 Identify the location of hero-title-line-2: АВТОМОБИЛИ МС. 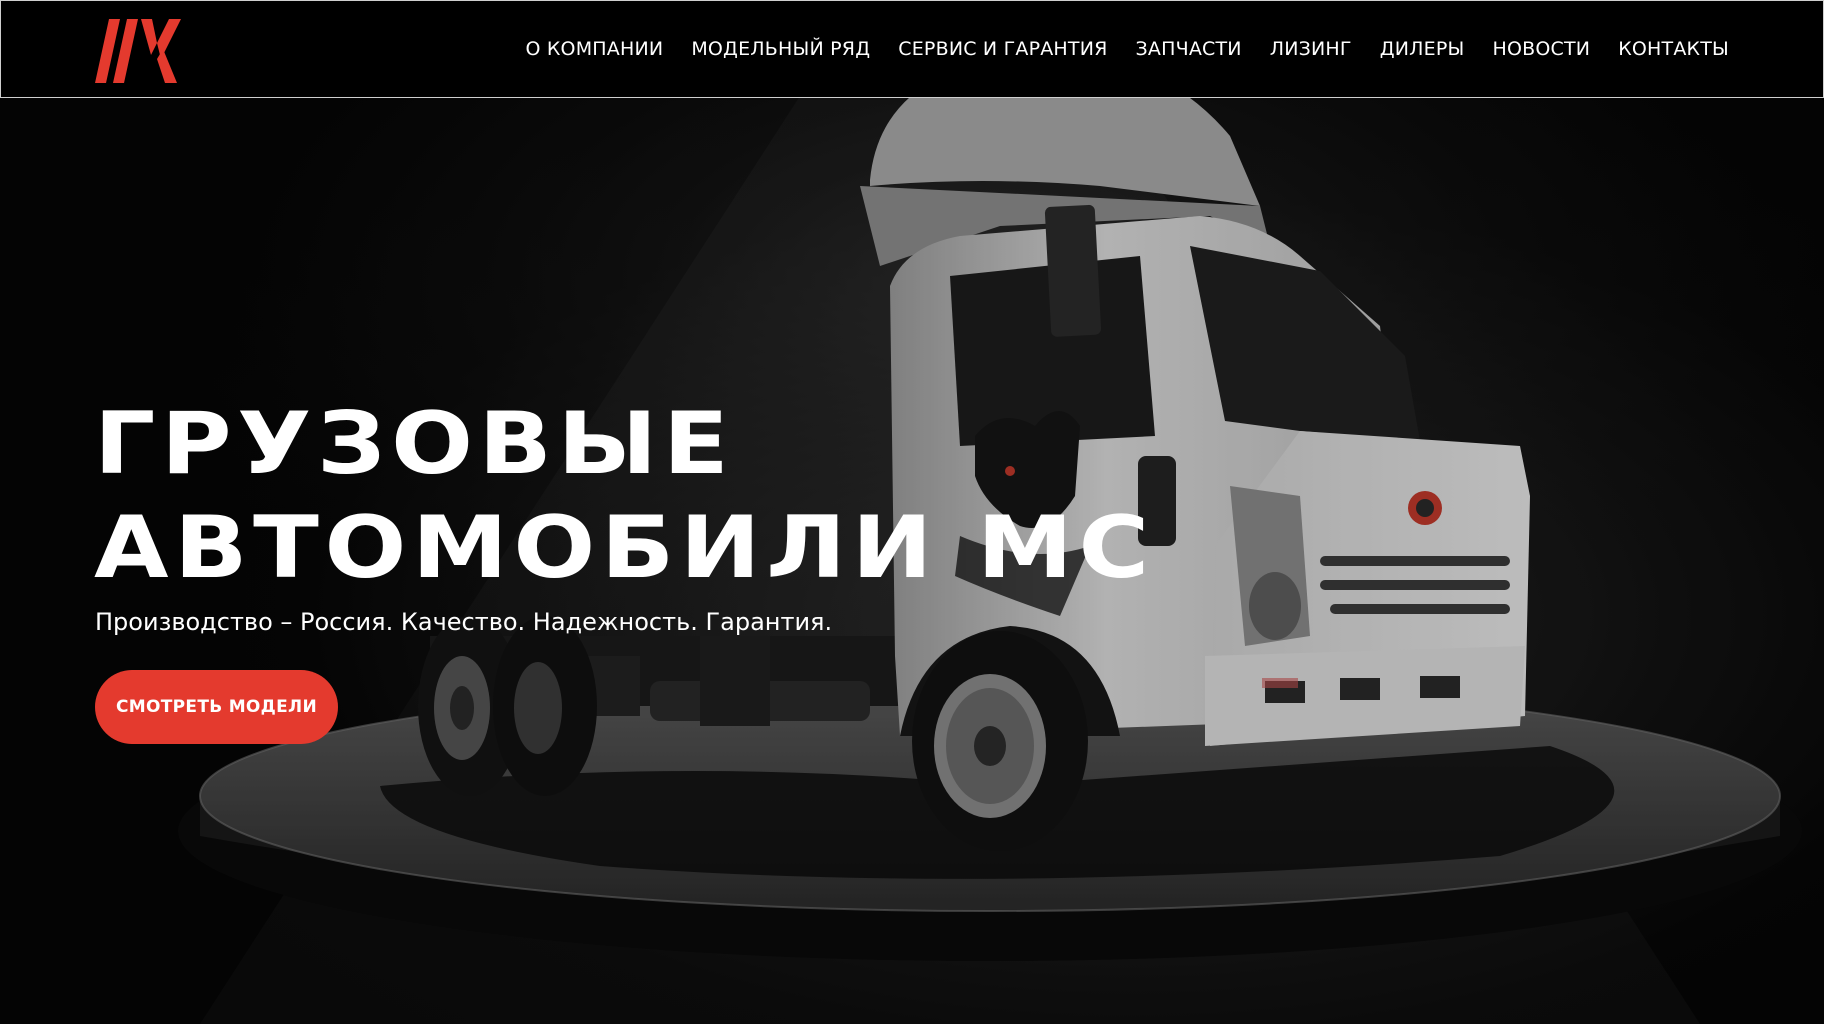
(624, 548).